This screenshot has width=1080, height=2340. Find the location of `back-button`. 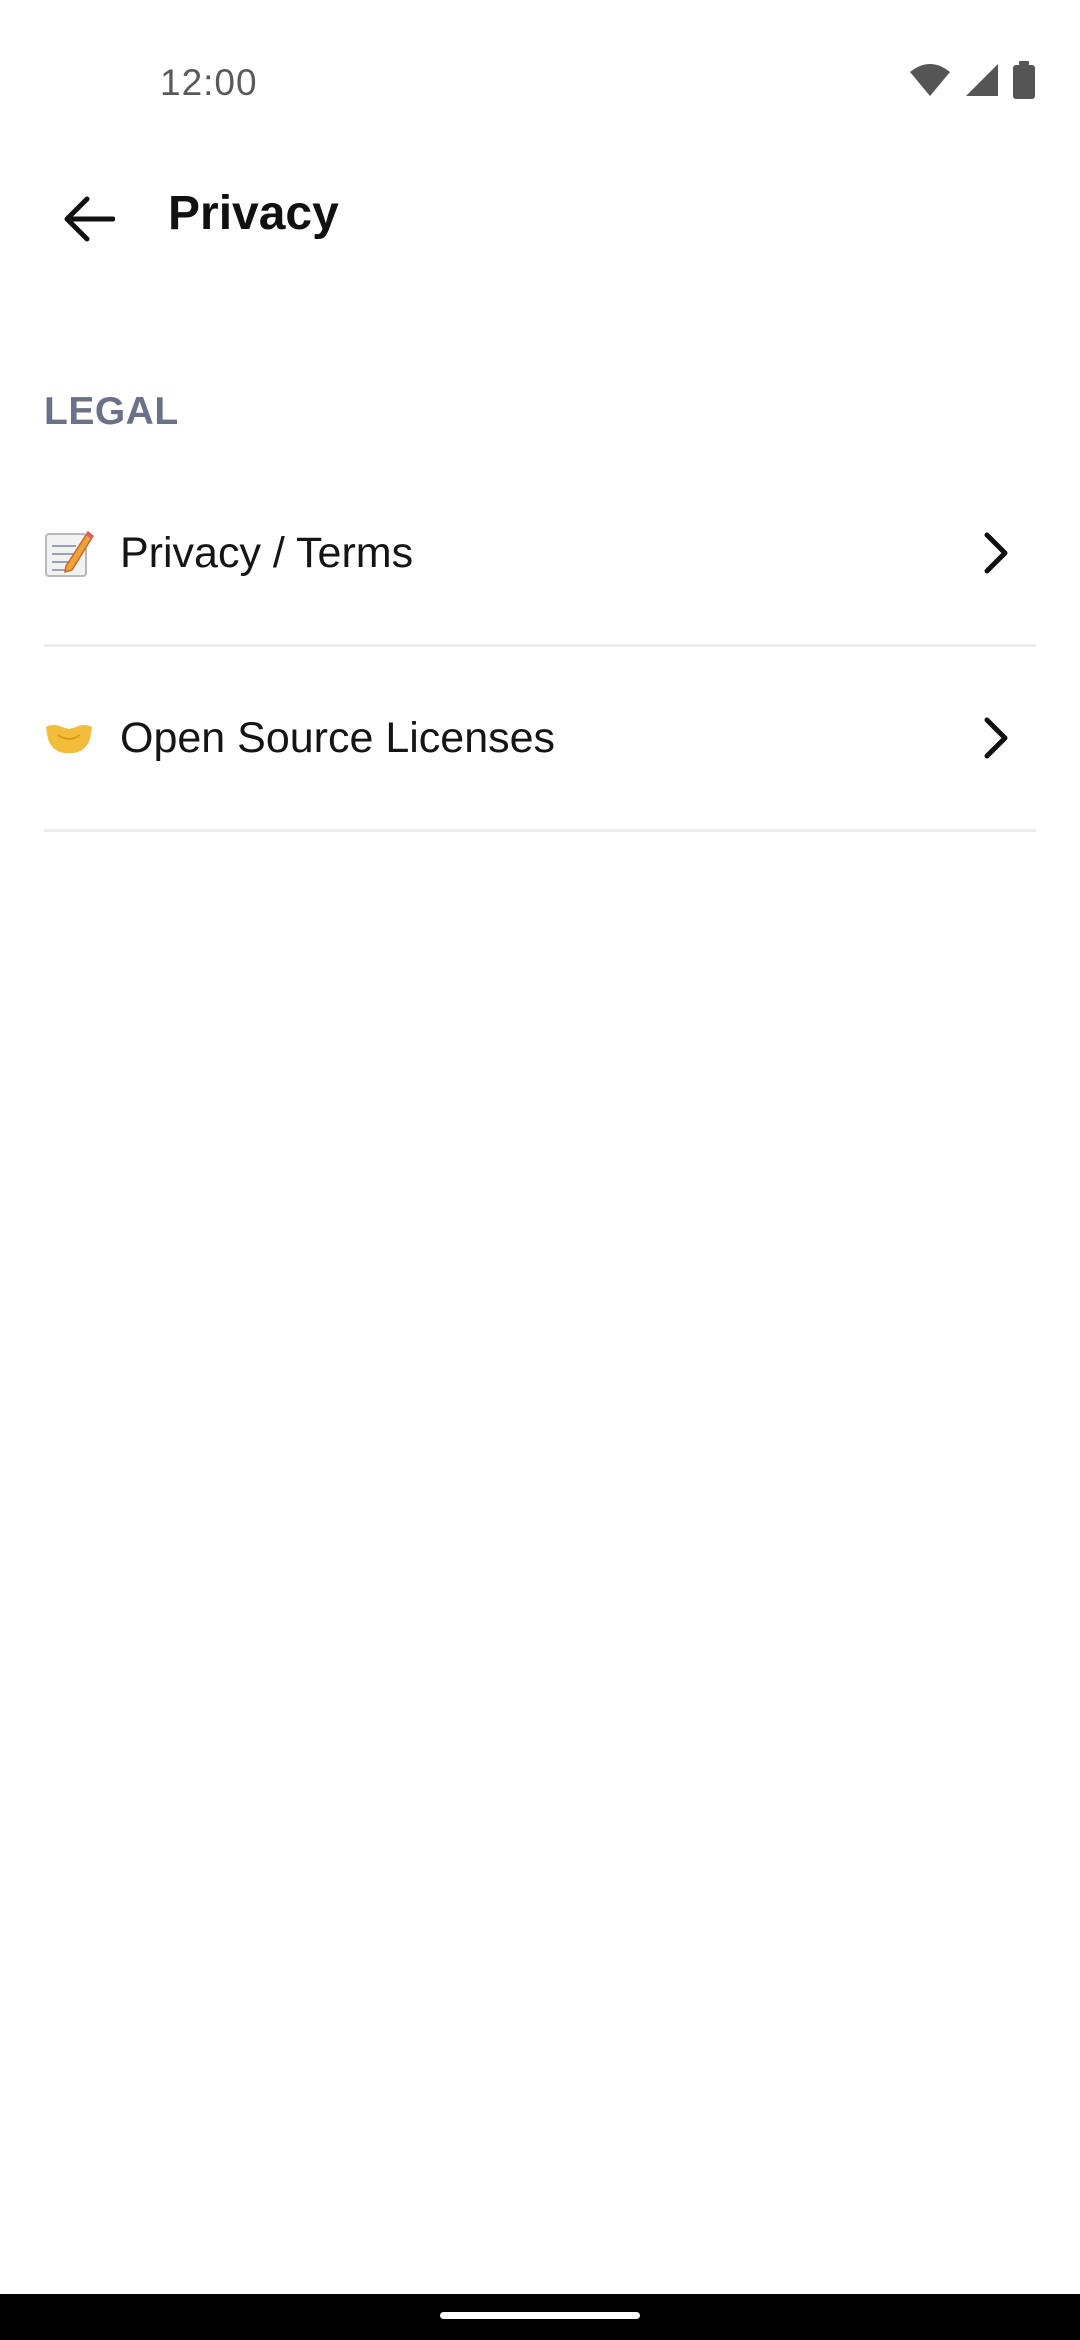

back-button is located at coordinates (89, 221).